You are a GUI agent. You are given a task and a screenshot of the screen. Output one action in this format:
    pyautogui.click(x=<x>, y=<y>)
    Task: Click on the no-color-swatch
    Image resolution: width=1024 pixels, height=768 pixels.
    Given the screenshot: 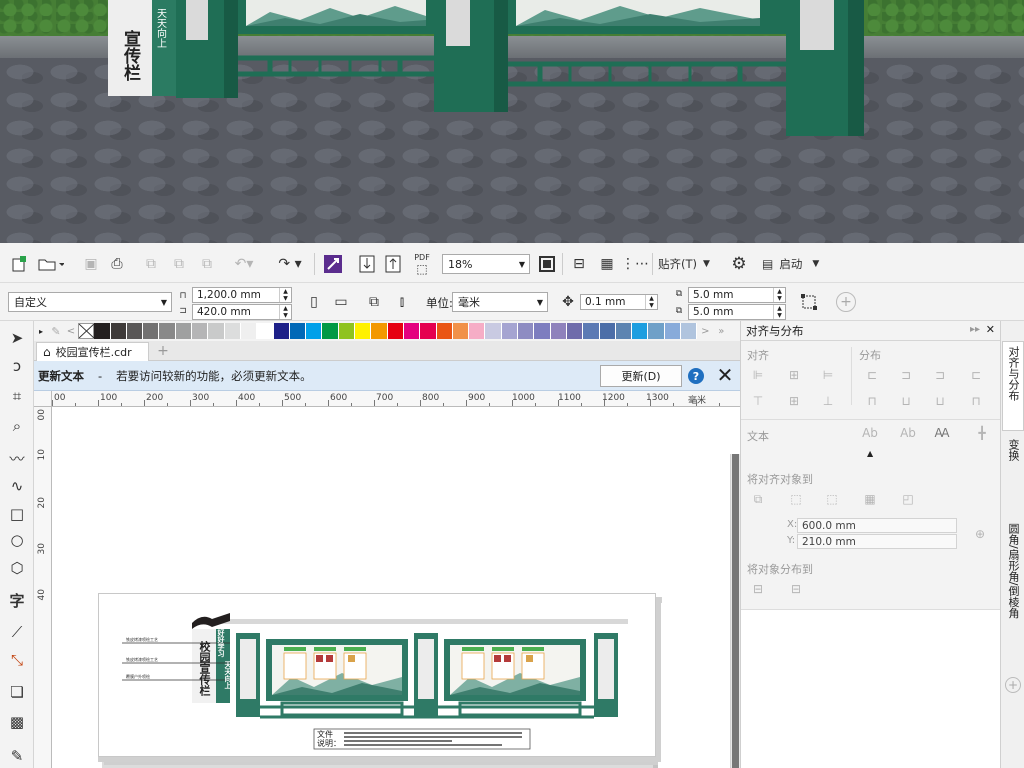 What is the action you would take?
    pyautogui.click(x=86, y=331)
    